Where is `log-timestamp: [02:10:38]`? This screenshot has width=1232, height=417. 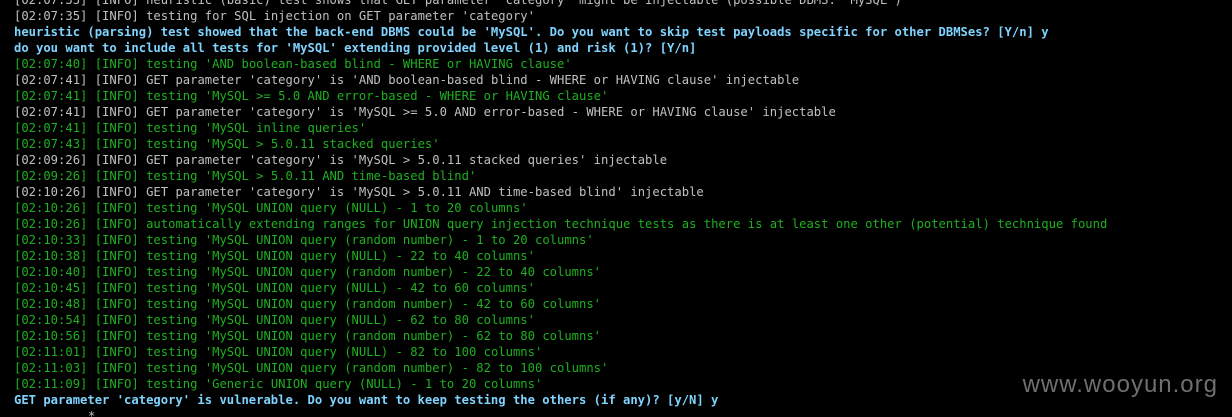 log-timestamp: [02:10:38] is located at coordinates (51, 256).